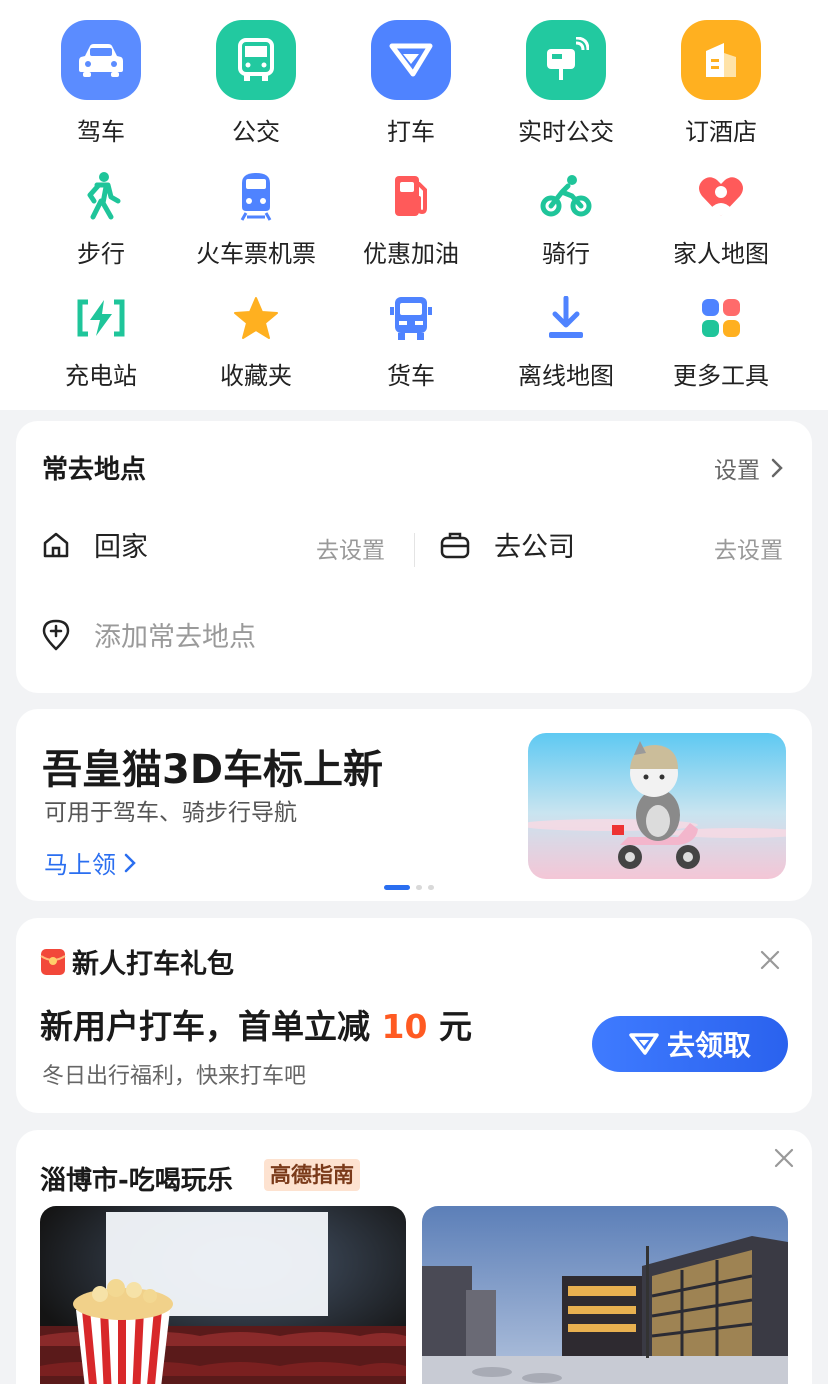 The width and height of the screenshot is (828, 1384). I want to click on home-set-link: 去设置, so click(350, 548).